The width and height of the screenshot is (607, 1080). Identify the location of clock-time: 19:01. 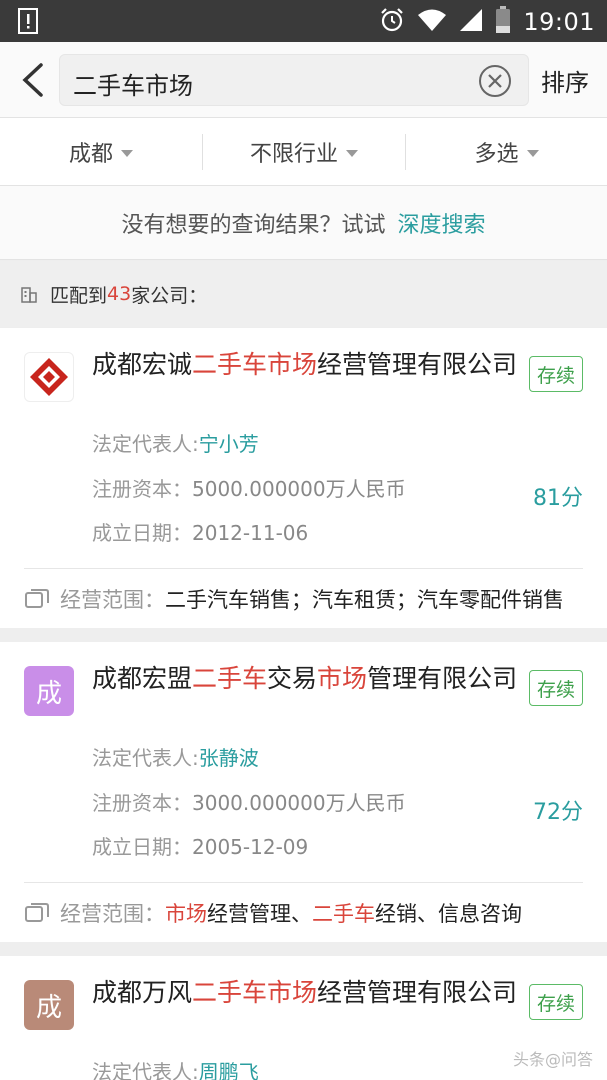
(559, 22).